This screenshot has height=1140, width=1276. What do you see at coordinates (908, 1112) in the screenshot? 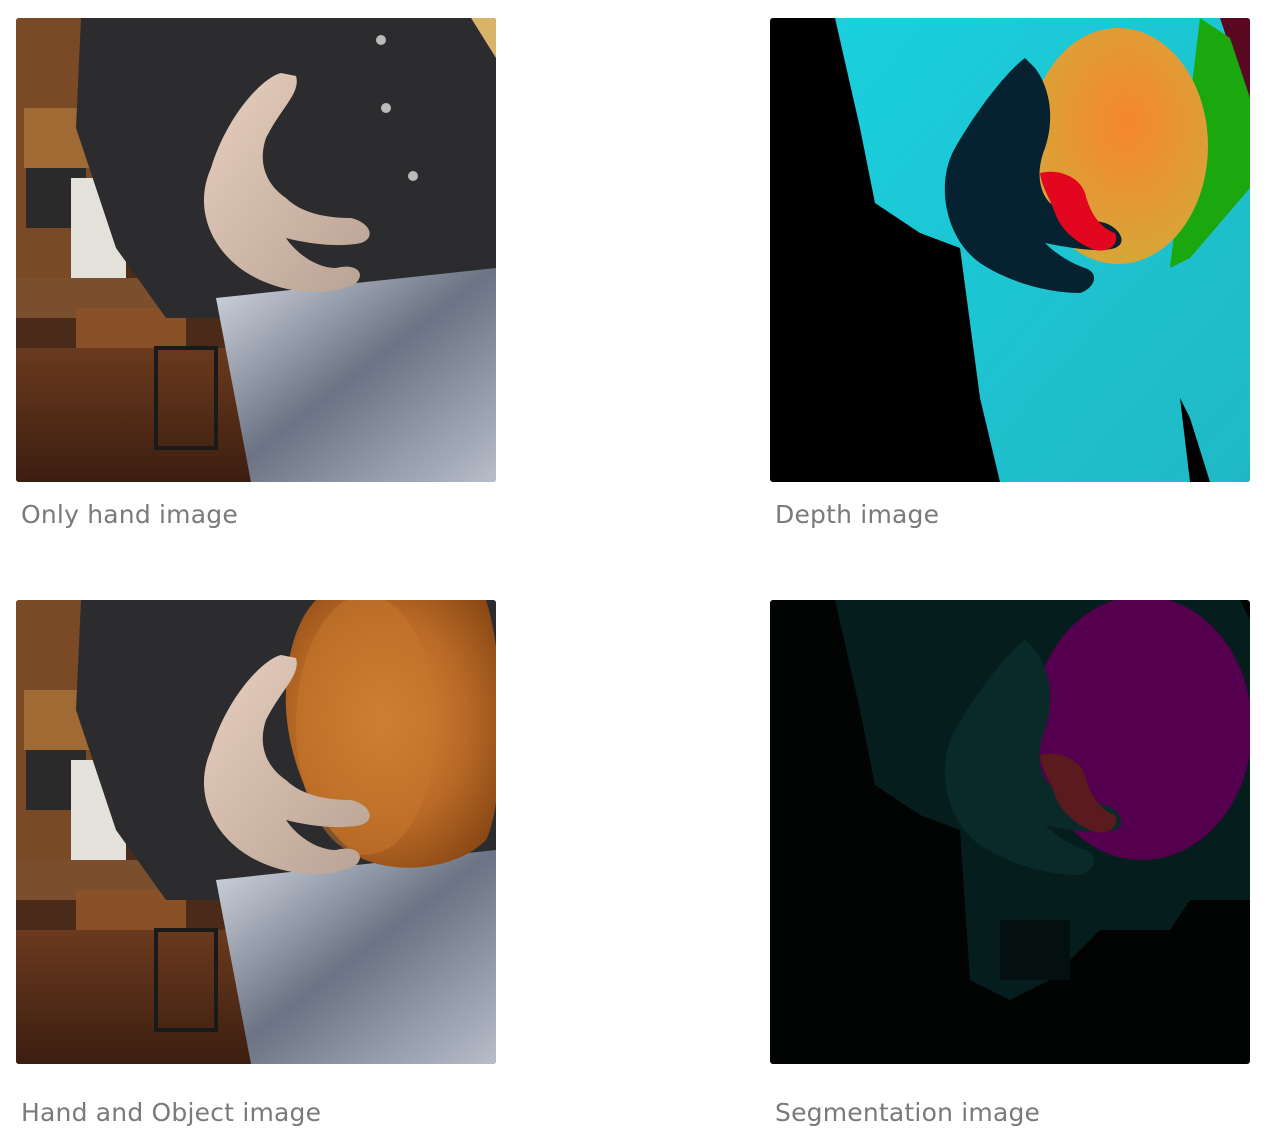
I see `caption-segmentation: Segmentation image` at bounding box center [908, 1112].